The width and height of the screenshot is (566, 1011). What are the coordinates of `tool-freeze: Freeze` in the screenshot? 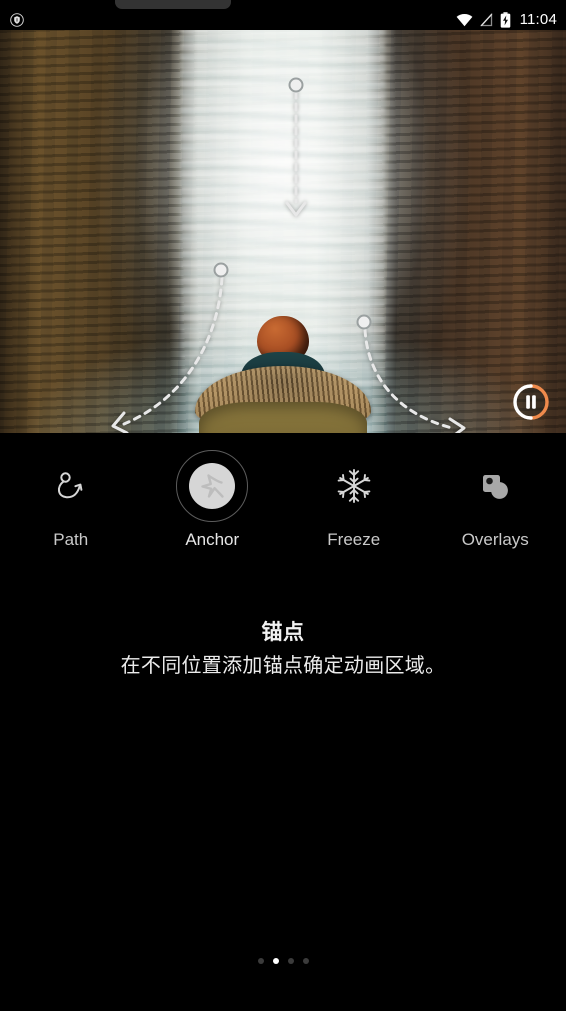 It's located at (354, 501).